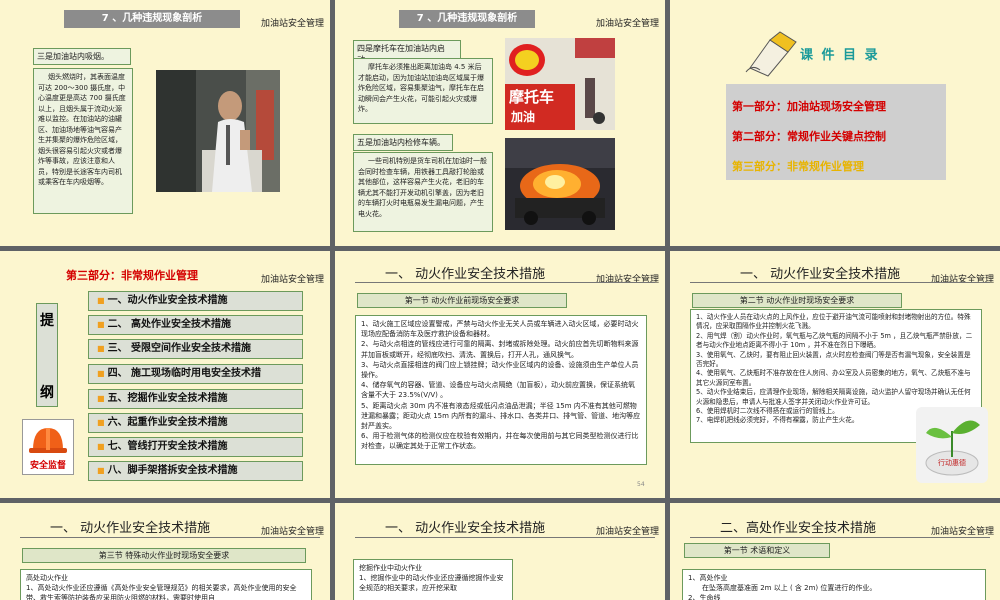  Describe the element at coordinates (797, 300) in the screenshot. I see `section-bar: 第二节 动火作业时现场安全要求` at that location.